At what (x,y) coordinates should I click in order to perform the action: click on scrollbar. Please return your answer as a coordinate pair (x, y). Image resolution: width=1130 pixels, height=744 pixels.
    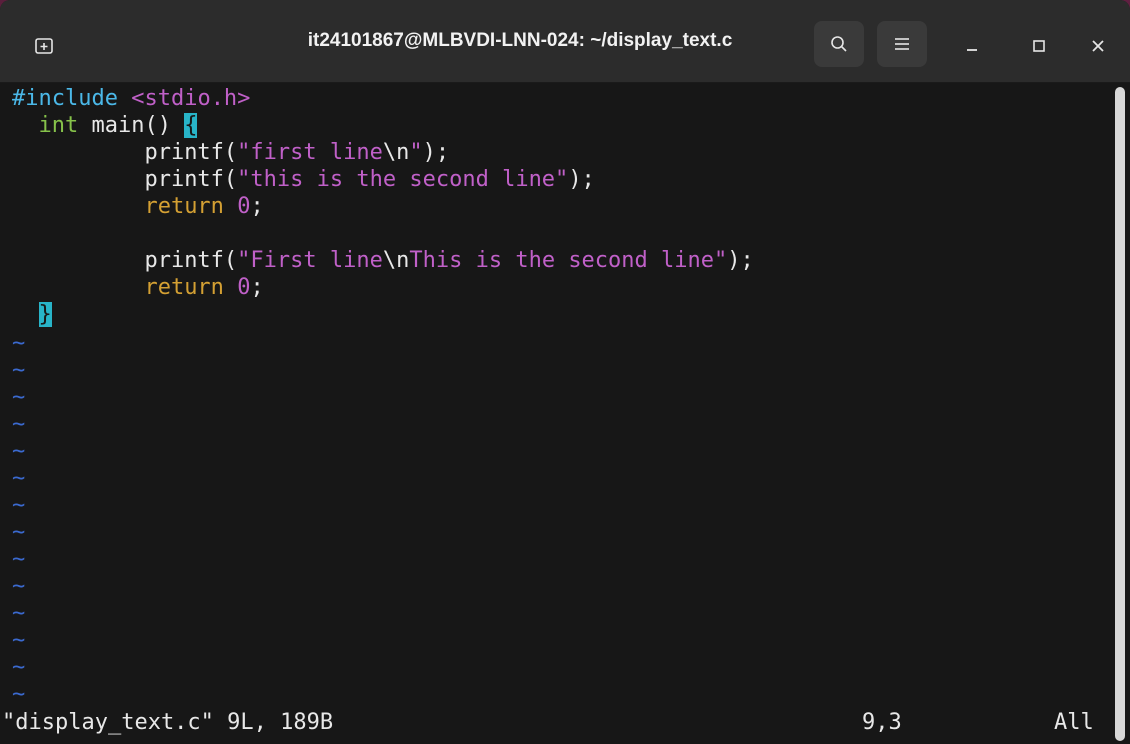
    Looking at the image, I should click on (1121, 413).